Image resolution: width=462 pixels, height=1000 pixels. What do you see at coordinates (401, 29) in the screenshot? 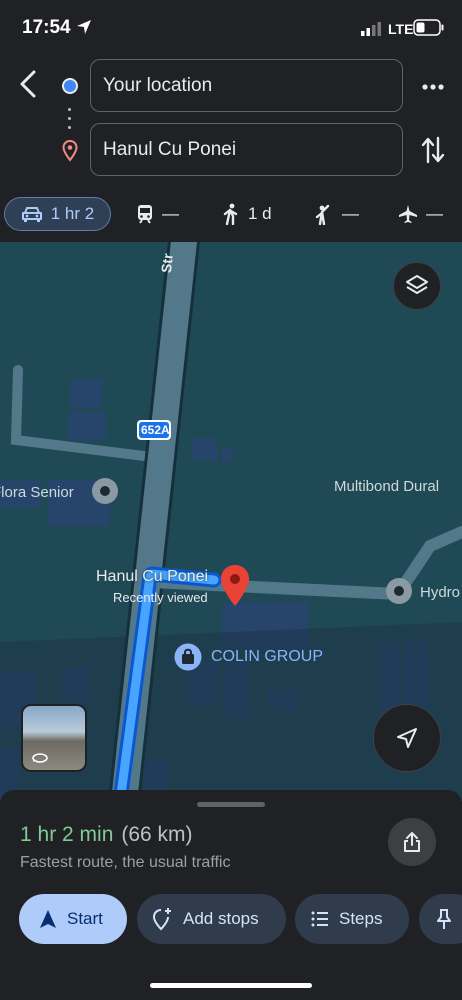
I see `network-type: LTE` at bounding box center [401, 29].